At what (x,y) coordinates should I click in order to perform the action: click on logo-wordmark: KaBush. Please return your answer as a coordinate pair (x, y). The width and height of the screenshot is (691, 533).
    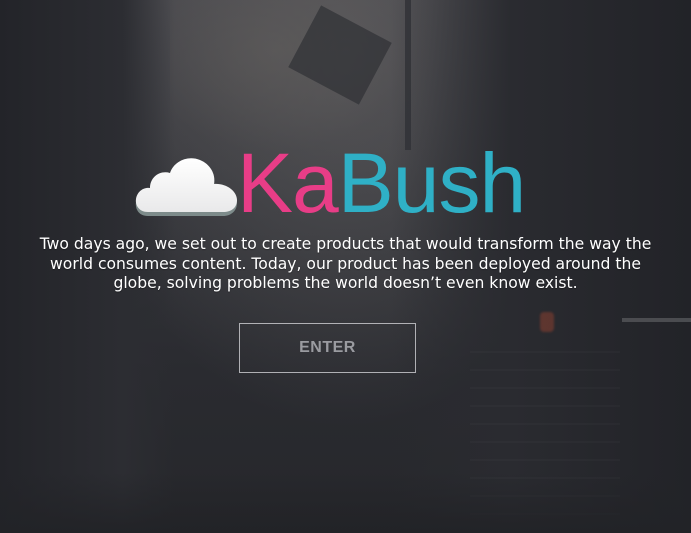
    Looking at the image, I should click on (381, 183).